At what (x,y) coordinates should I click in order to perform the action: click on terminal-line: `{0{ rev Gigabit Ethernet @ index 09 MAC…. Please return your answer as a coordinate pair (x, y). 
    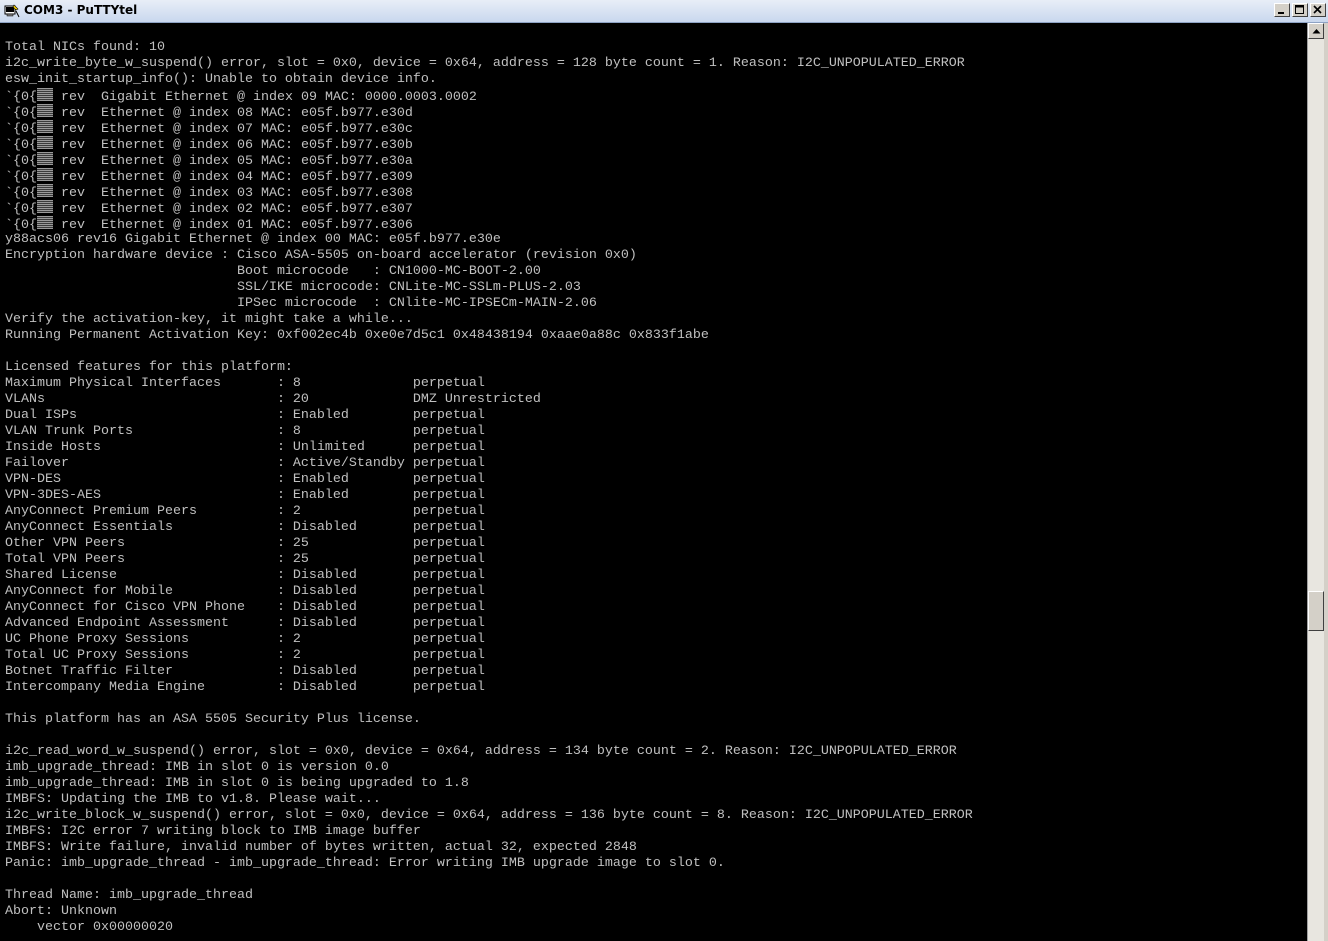
    Looking at the image, I should click on (489, 96).